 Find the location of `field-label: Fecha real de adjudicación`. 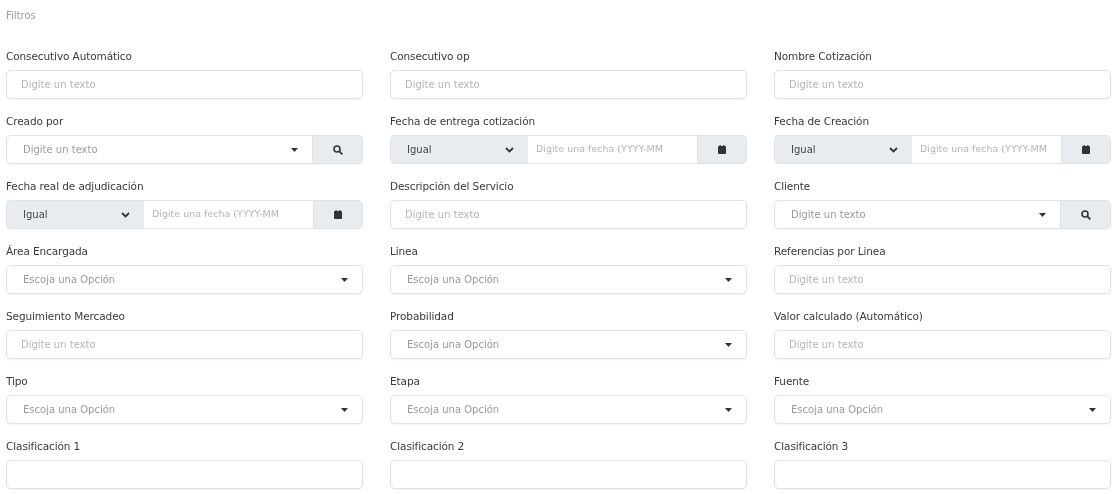

field-label: Fecha real de adjudicación is located at coordinates (75, 186).